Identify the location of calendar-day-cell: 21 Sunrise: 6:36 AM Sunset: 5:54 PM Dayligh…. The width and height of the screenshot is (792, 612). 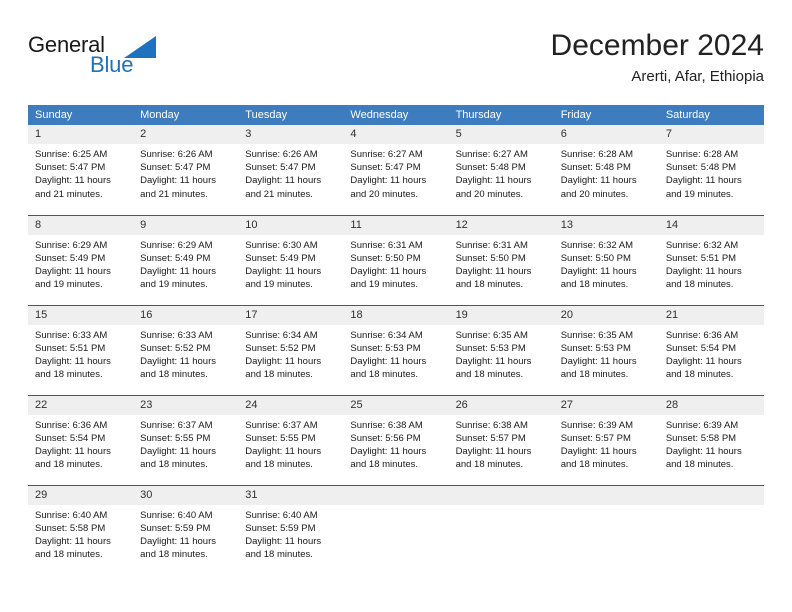
(711, 349).